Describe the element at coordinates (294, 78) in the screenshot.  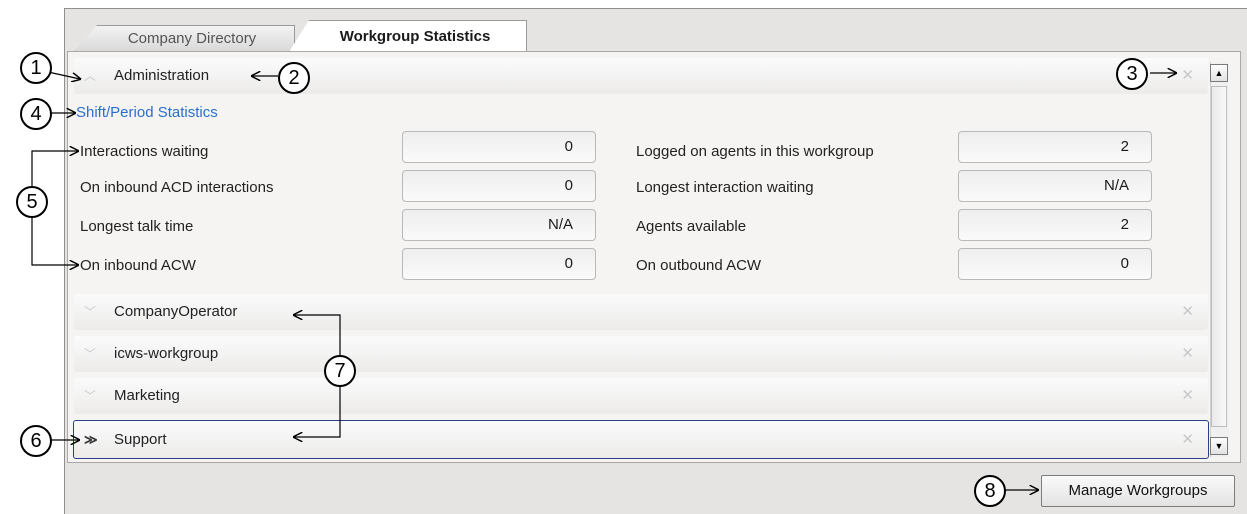
I see `callout-2: 2` at that location.